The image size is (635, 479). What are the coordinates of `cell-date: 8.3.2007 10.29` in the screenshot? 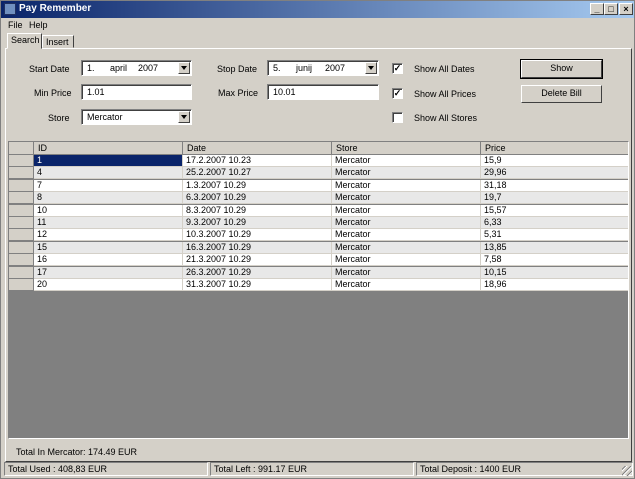 It's located at (257, 210).